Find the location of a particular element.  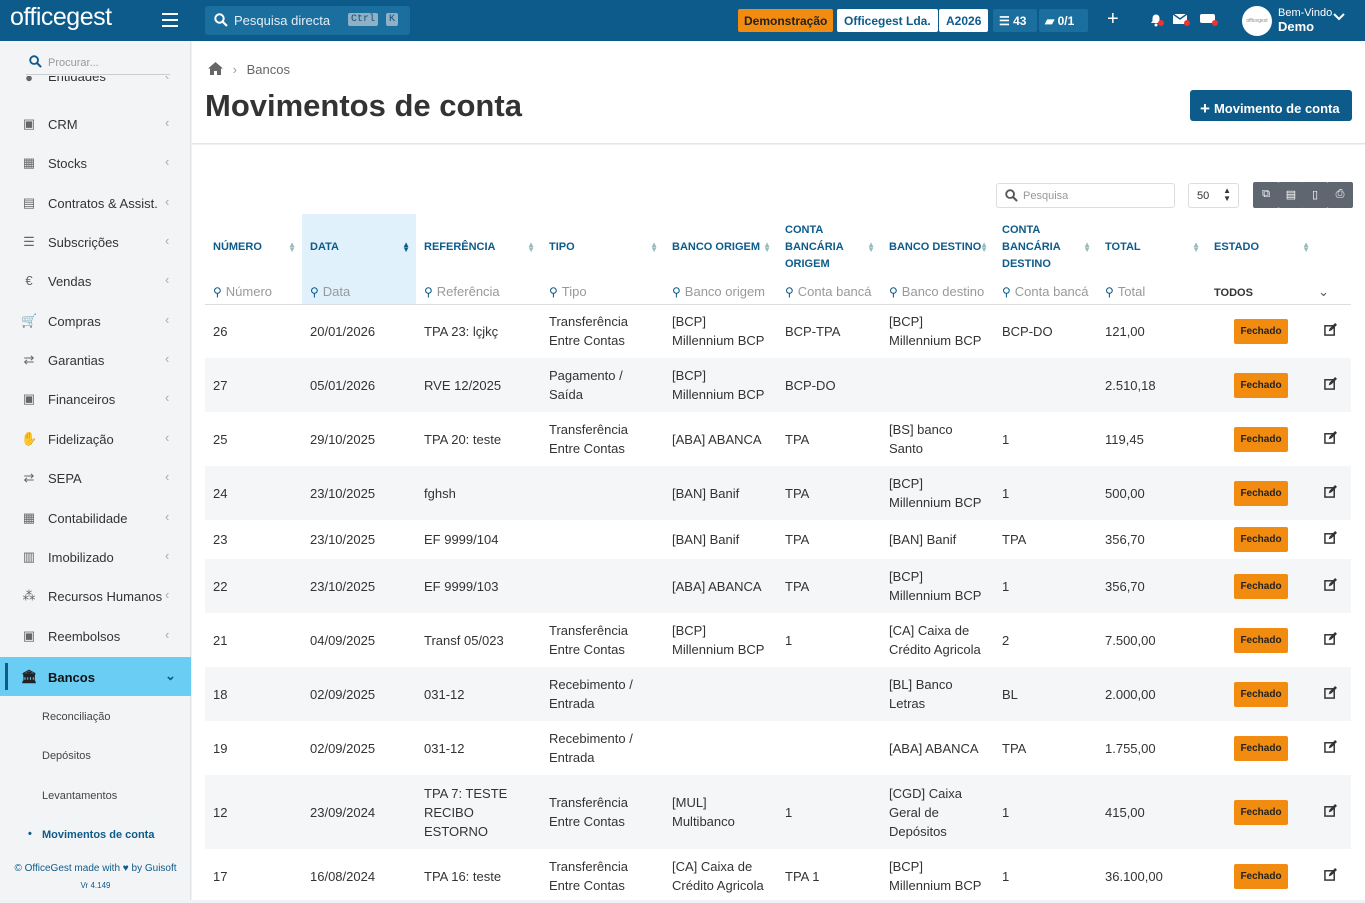

copy-button: ⧉ is located at coordinates (1266, 195).